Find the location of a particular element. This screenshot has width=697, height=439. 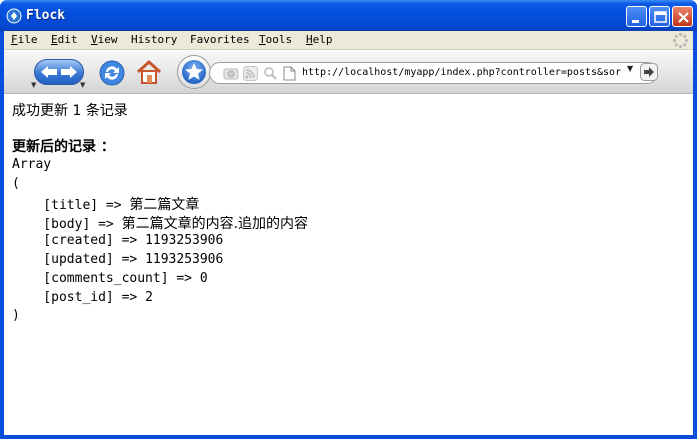

update-message: 成功更新 1 条记录 is located at coordinates (70, 111).